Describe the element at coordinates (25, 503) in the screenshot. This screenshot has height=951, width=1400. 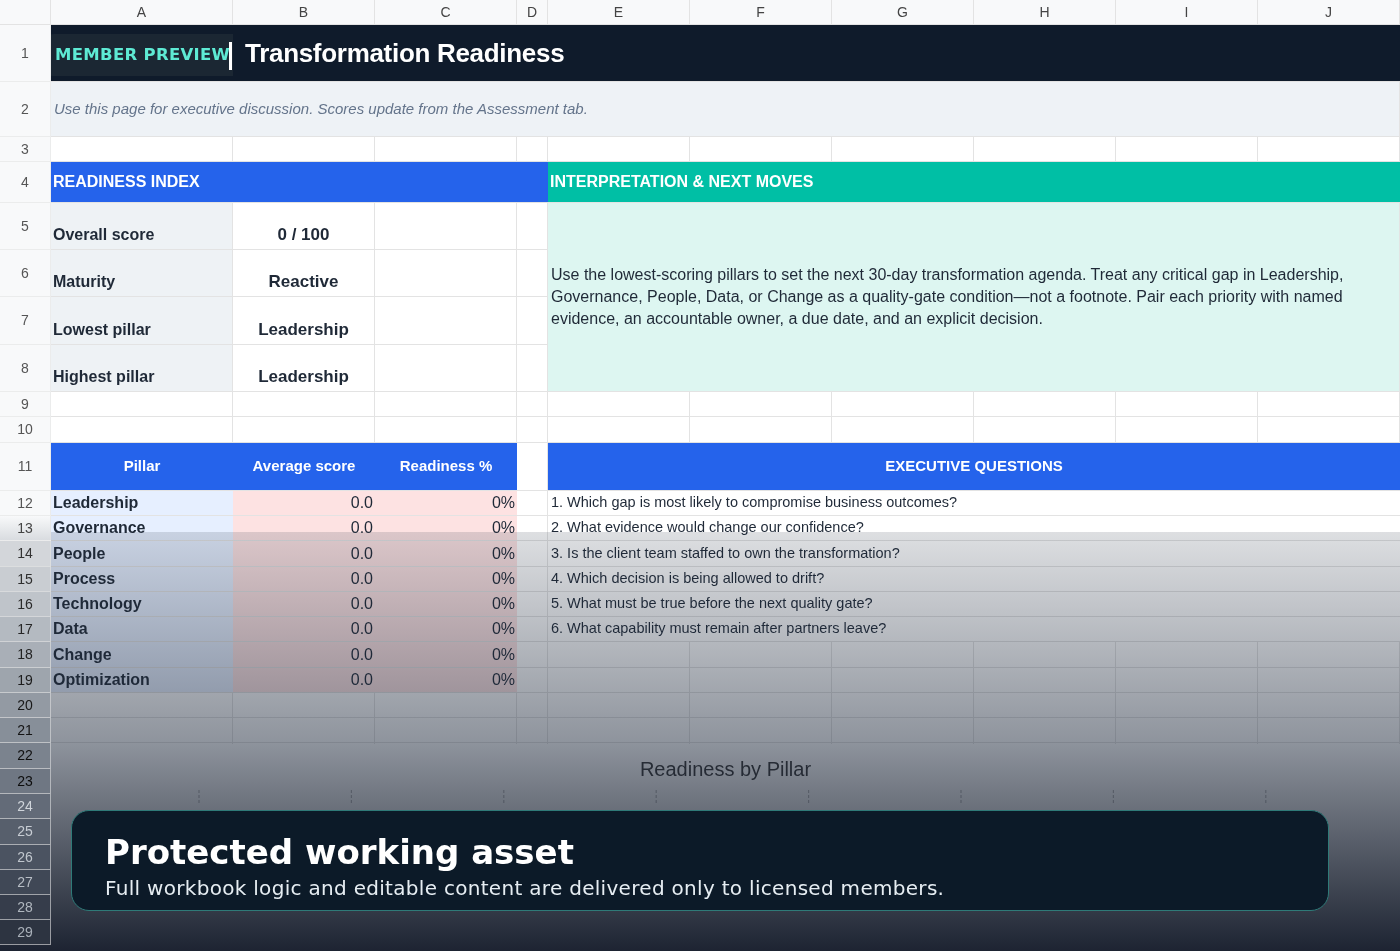
I see `row-number: 12` at that location.